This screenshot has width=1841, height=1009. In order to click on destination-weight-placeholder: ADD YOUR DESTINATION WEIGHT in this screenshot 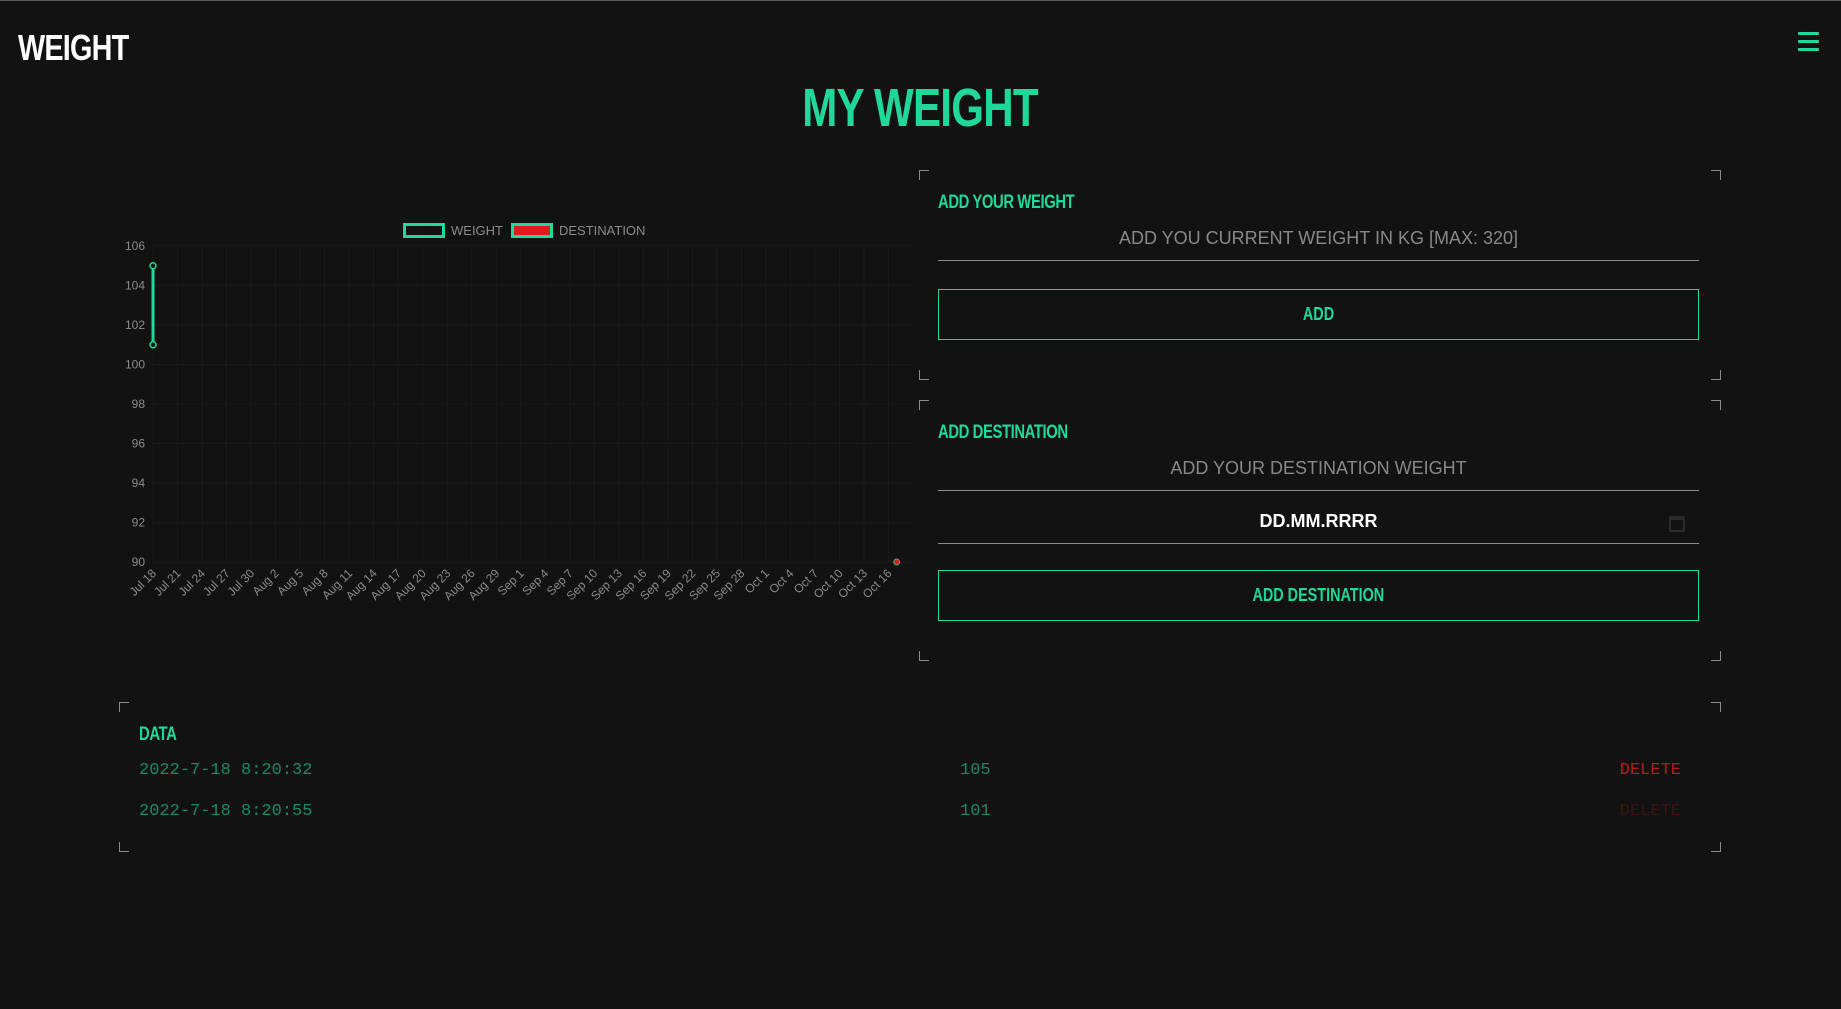, I will do `click(1318, 468)`.